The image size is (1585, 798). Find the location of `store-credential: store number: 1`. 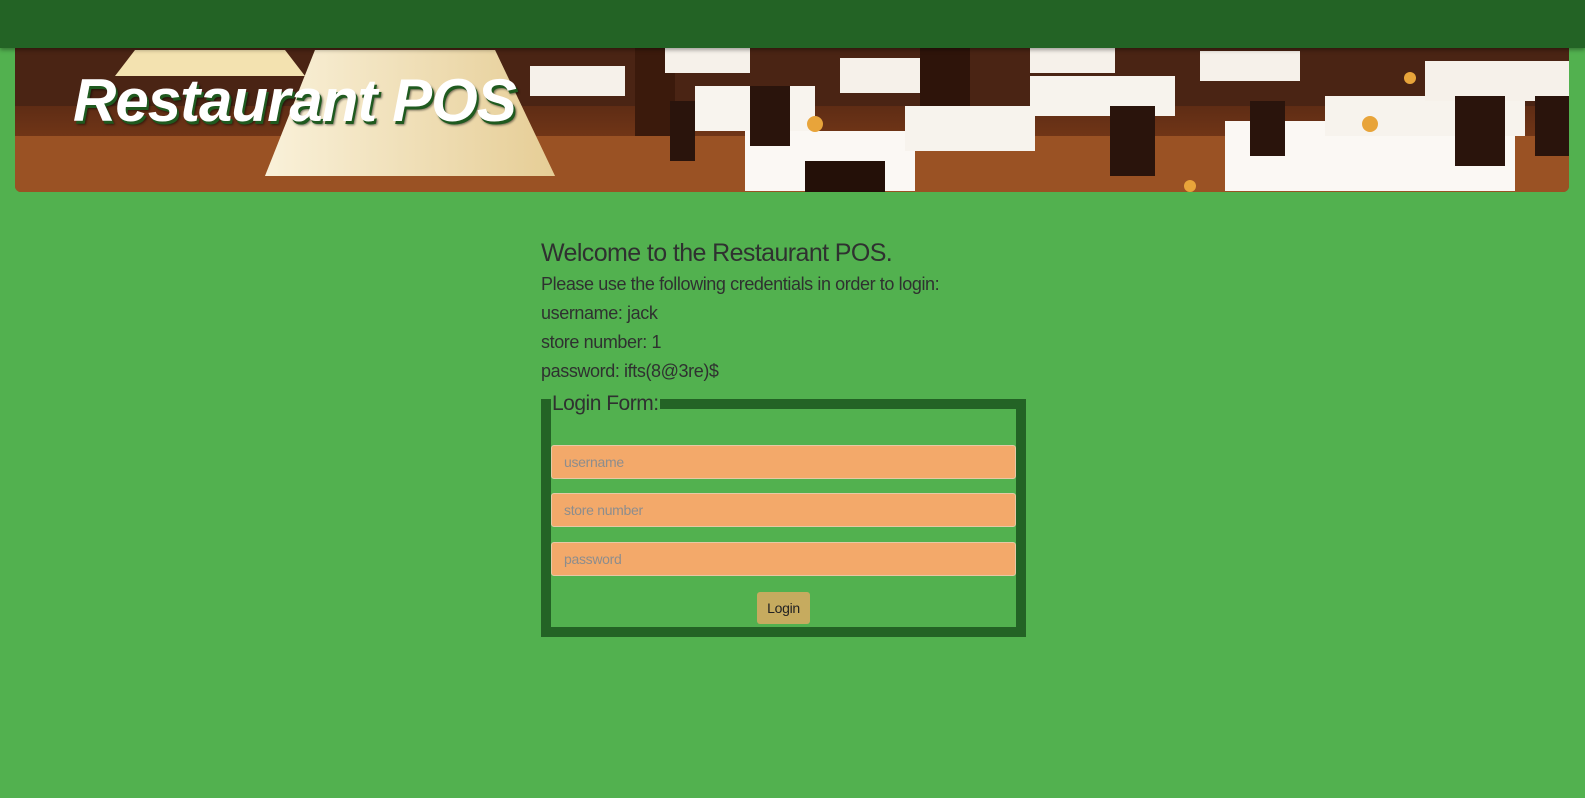

store-credential: store number: 1 is located at coordinates (601, 342).